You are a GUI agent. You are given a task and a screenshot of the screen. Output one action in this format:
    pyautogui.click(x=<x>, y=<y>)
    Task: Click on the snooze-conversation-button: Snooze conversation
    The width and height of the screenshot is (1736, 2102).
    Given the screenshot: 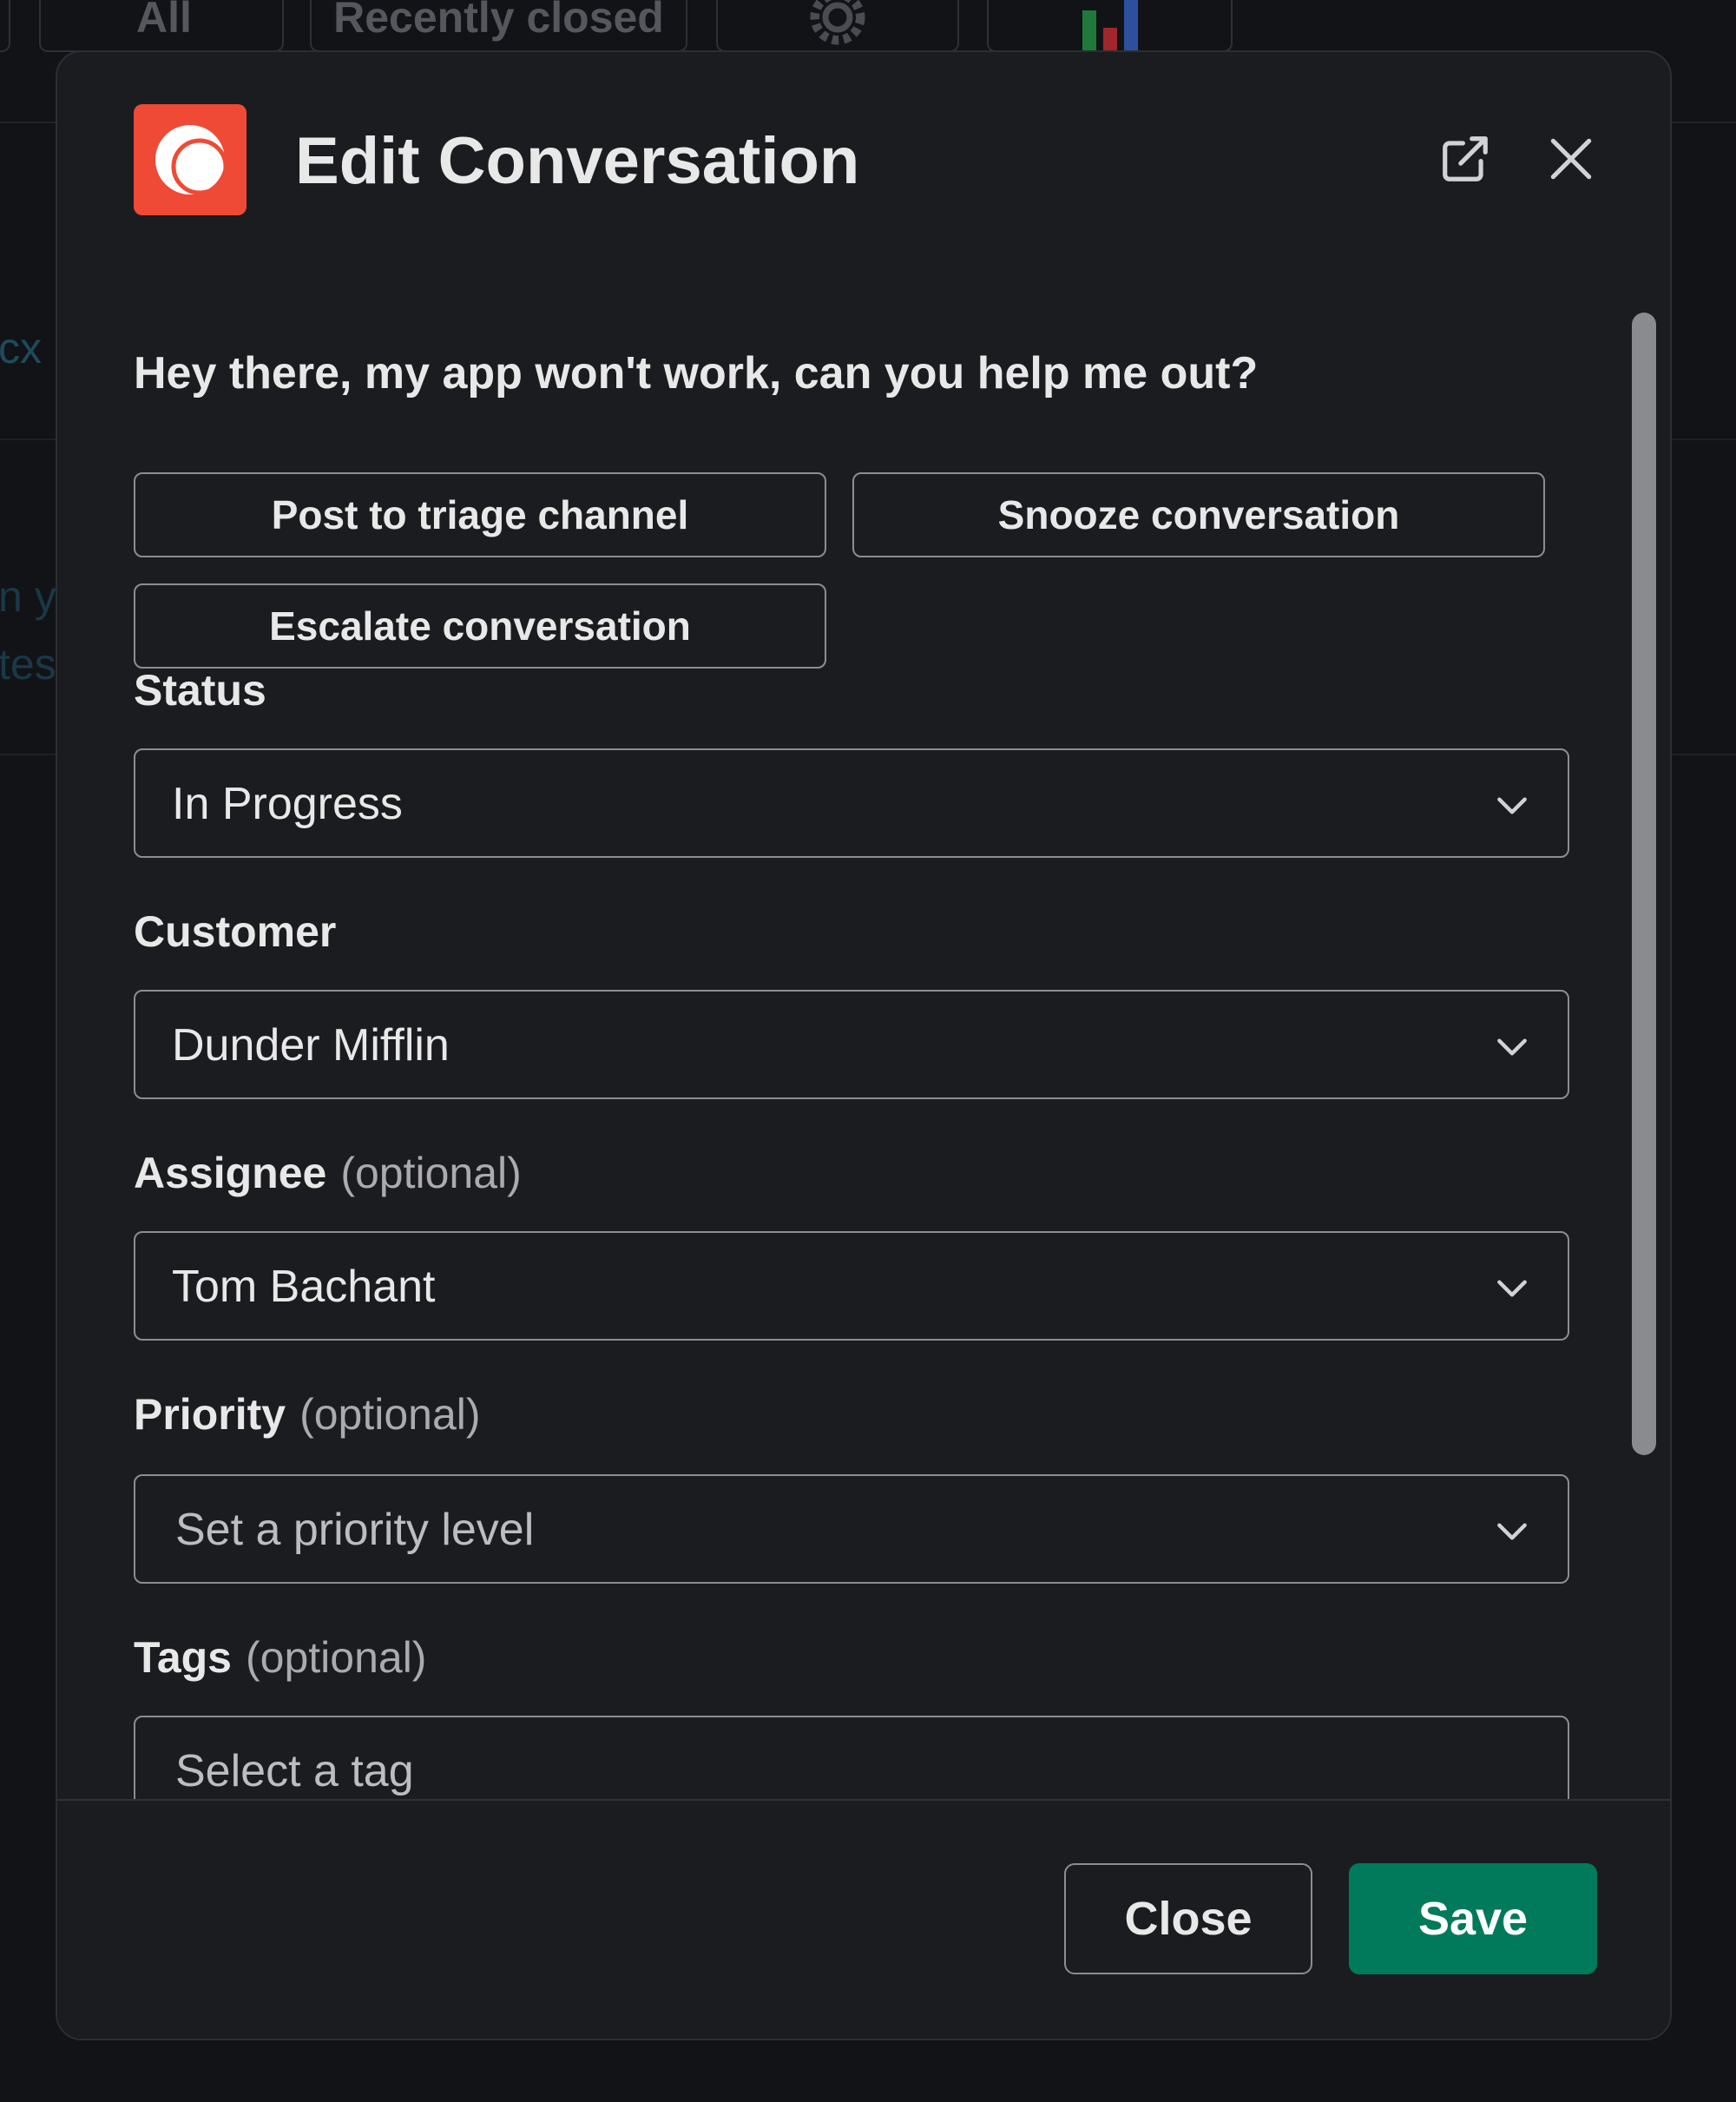 What is the action you would take?
    pyautogui.click(x=1198, y=514)
    